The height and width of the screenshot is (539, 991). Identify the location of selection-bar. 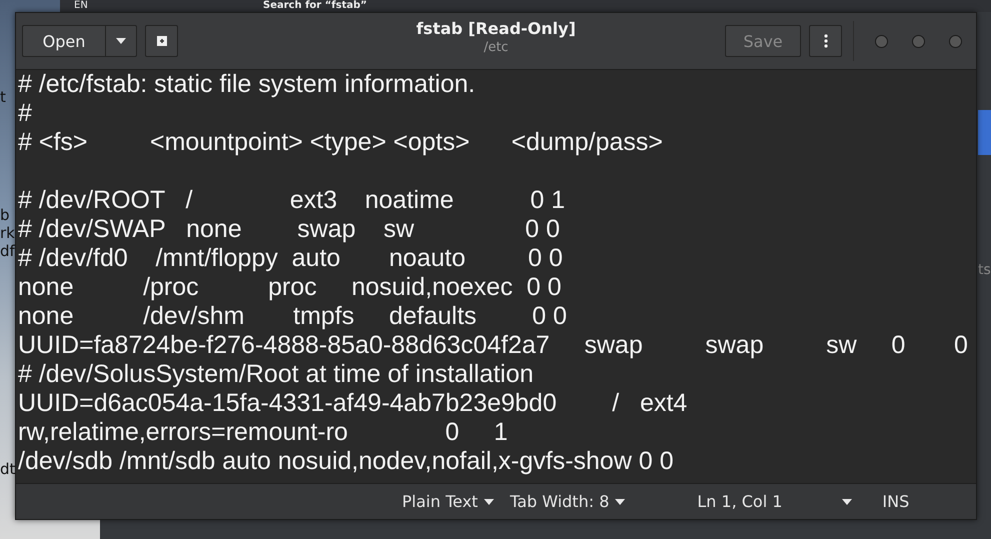
(984, 132).